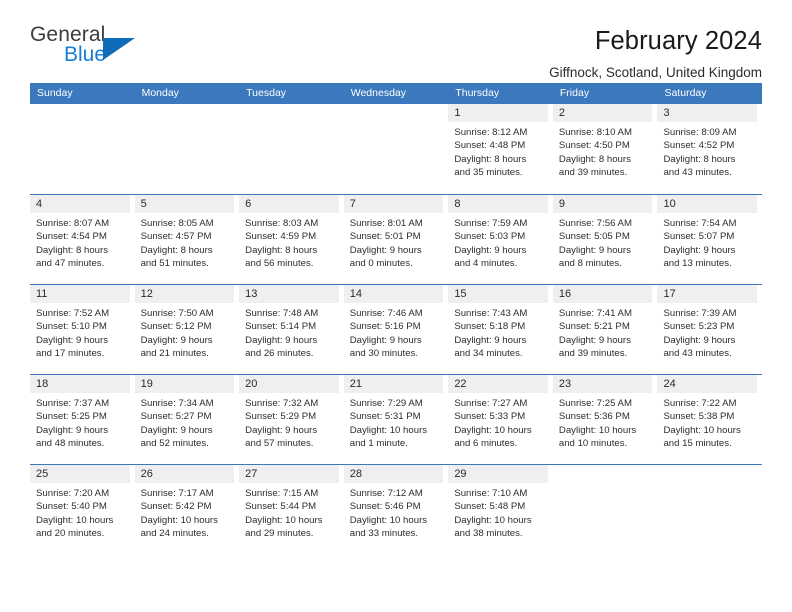 This screenshot has width=792, height=612. Describe the element at coordinates (385, 327) in the screenshot. I see `sunset-text: Sunset: 5:16 PM` at that location.